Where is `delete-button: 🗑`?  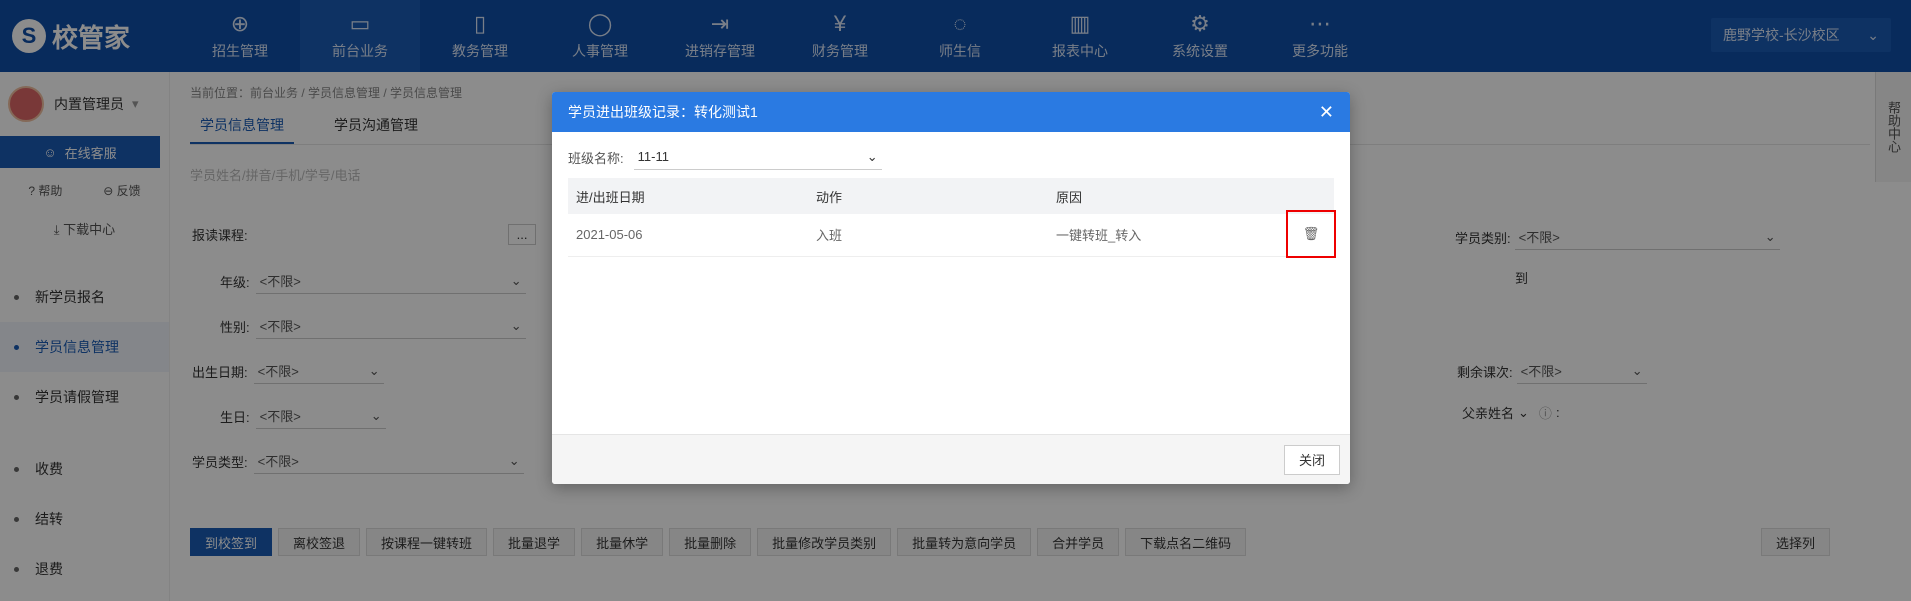 delete-button: 🗑 is located at coordinates (1311, 234).